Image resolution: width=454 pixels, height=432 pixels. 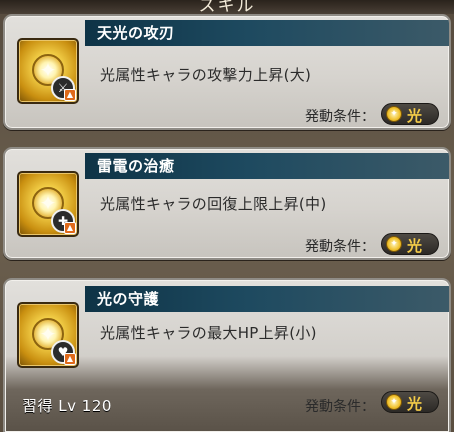 What do you see at coordinates (48, 204) in the screenshot?
I see `skill-icon: ✚▲` at bounding box center [48, 204].